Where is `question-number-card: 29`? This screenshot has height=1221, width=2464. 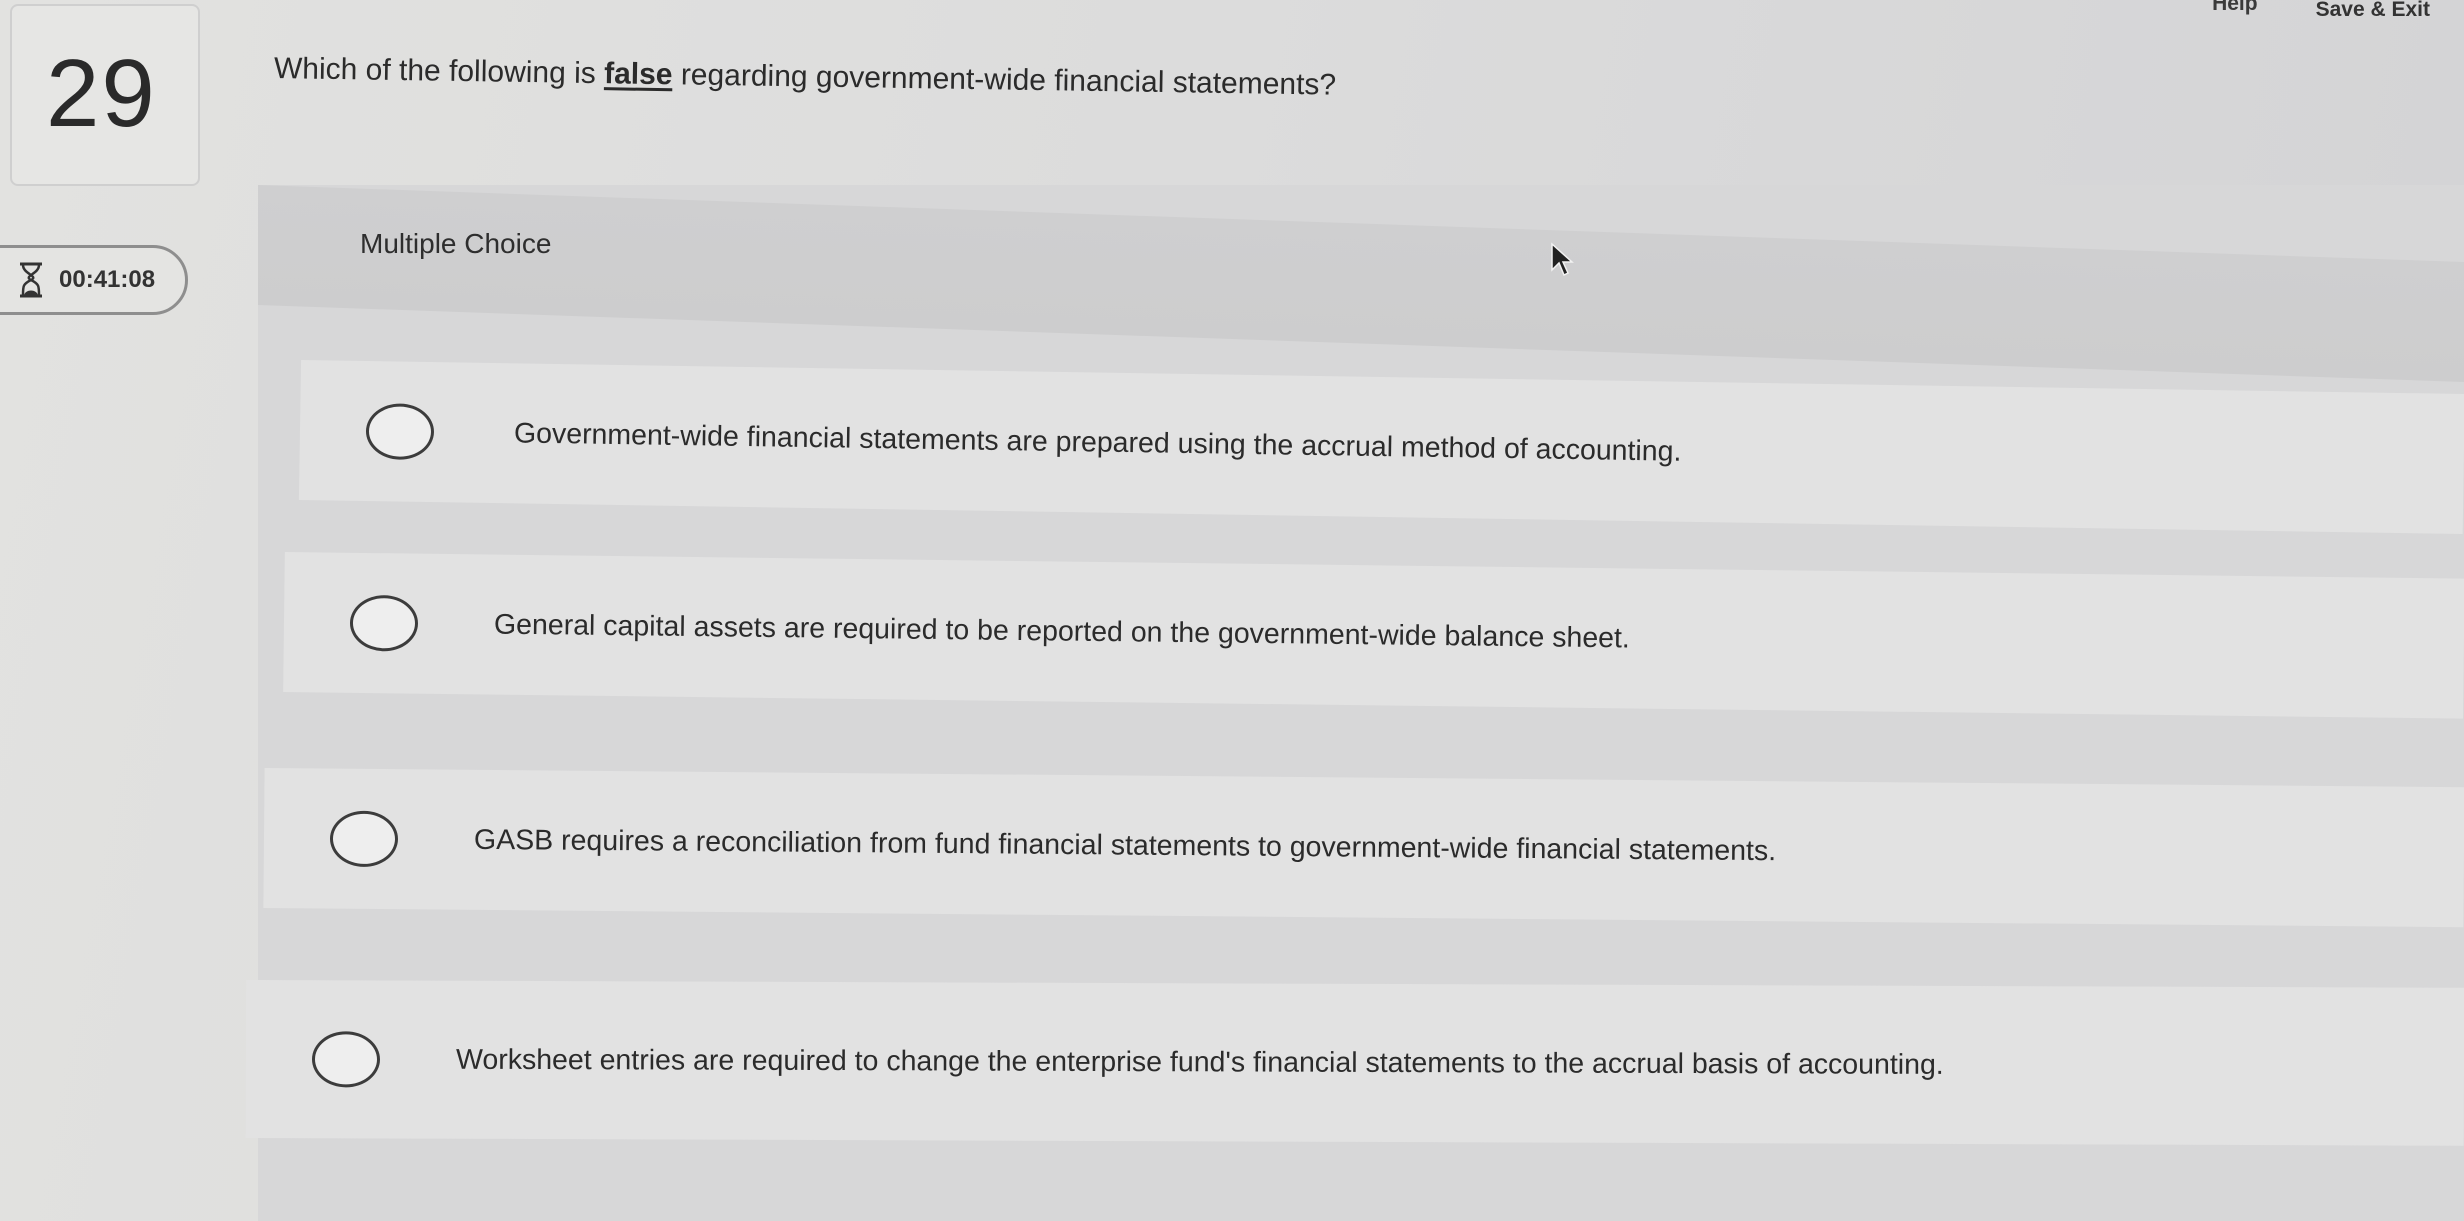
question-number-card: 29 is located at coordinates (105, 95).